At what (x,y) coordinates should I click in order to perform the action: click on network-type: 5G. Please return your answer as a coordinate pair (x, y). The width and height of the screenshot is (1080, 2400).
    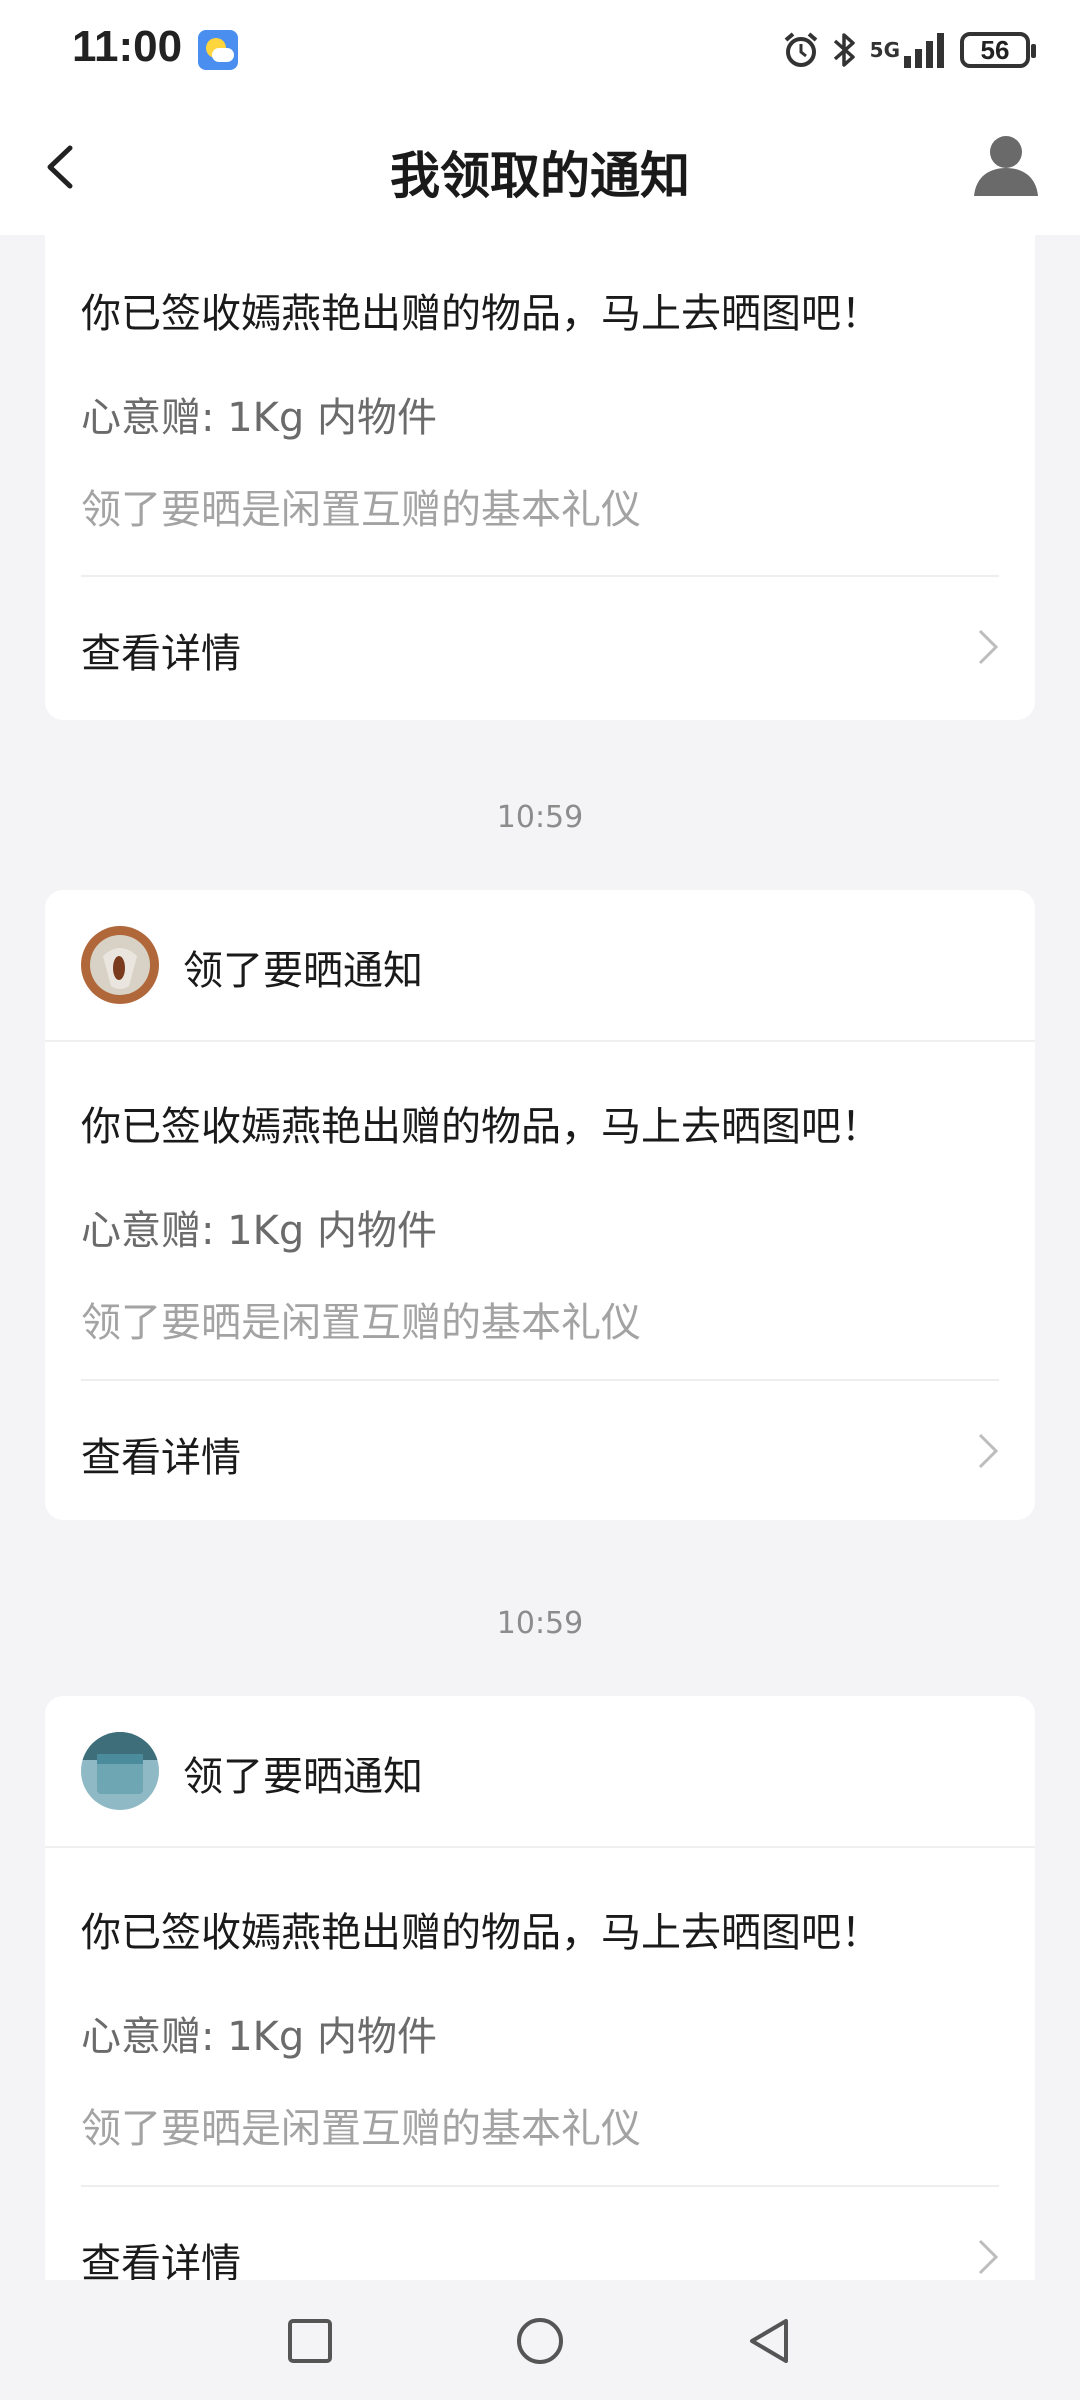
    Looking at the image, I should click on (884, 50).